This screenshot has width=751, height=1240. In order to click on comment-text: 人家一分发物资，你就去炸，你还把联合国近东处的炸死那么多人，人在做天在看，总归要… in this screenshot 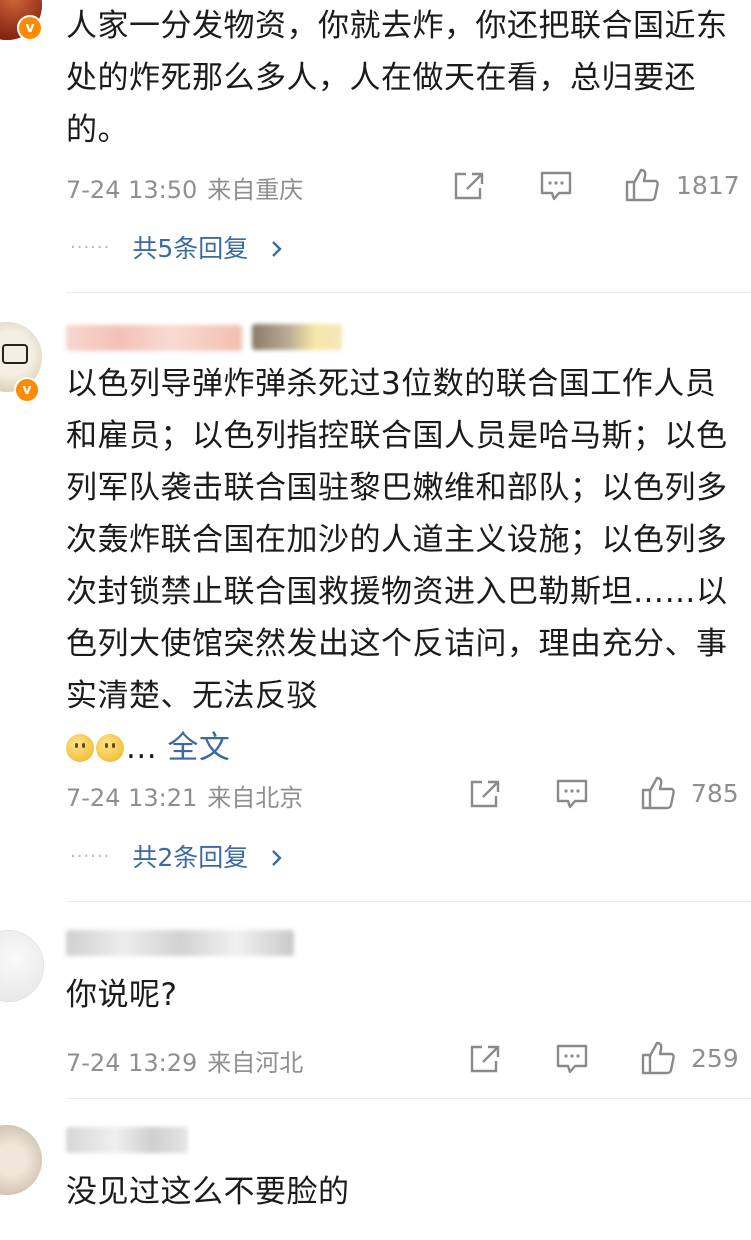, I will do `click(397, 78)`.